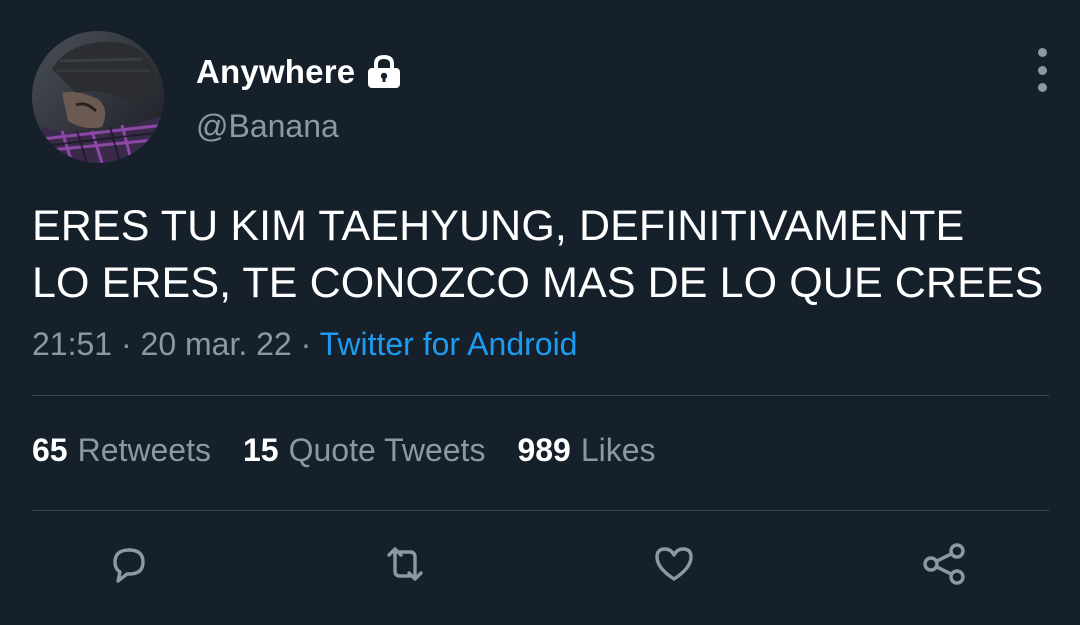 This screenshot has width=1080, height=625. What do you see at coordinates (387, 450) in the screenshot?
I see `quote-tweets-label: Quote Tweets` at bounding box center [387, 450].